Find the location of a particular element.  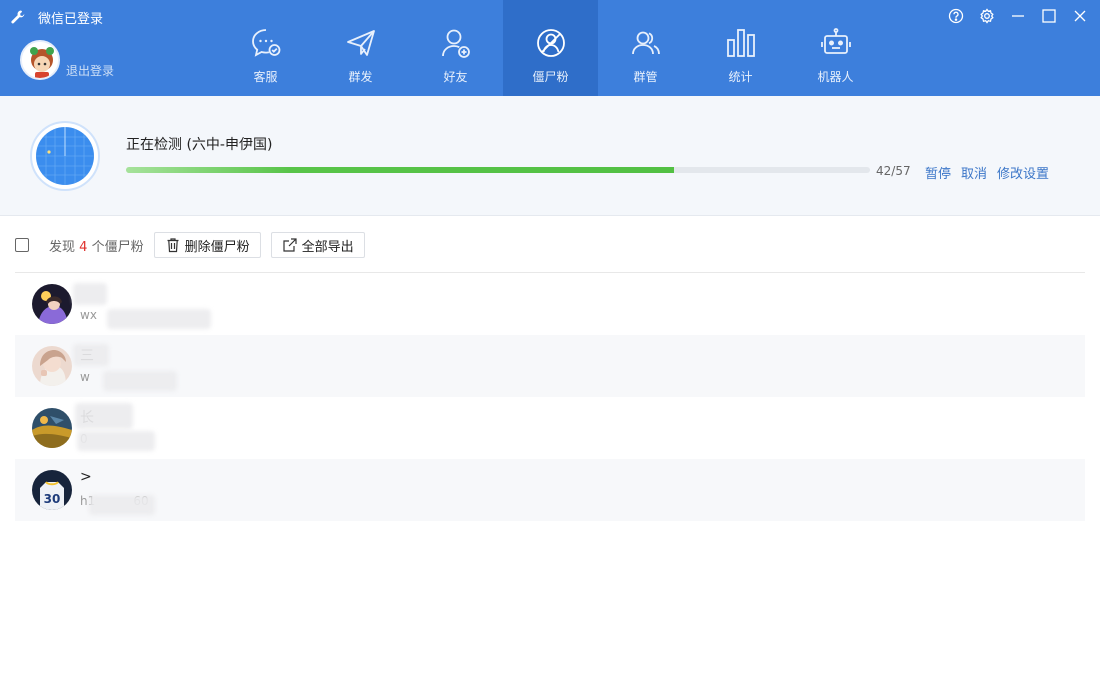

pause-link: 暂停 is located at coordinates (938, 172).